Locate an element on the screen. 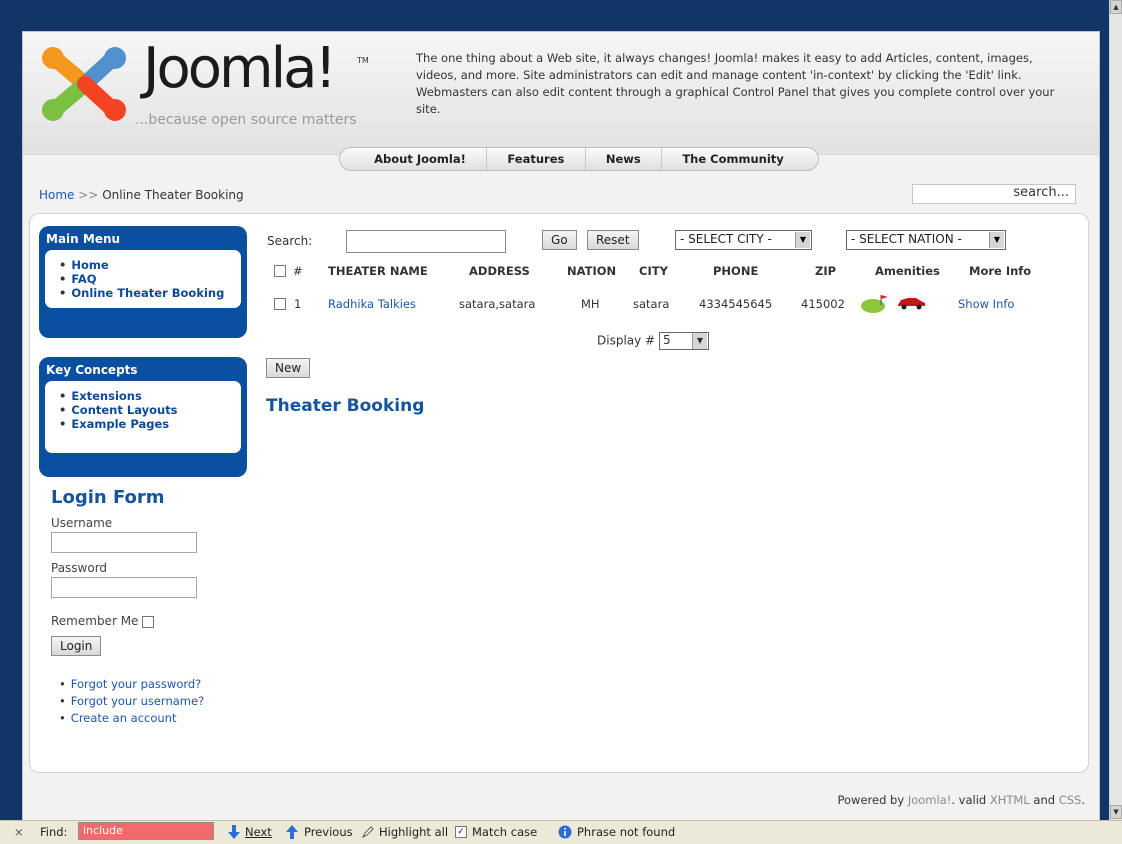 This screenshot has width=1122, height=844. col-nation: NATION is located at coordinates (591, 271).